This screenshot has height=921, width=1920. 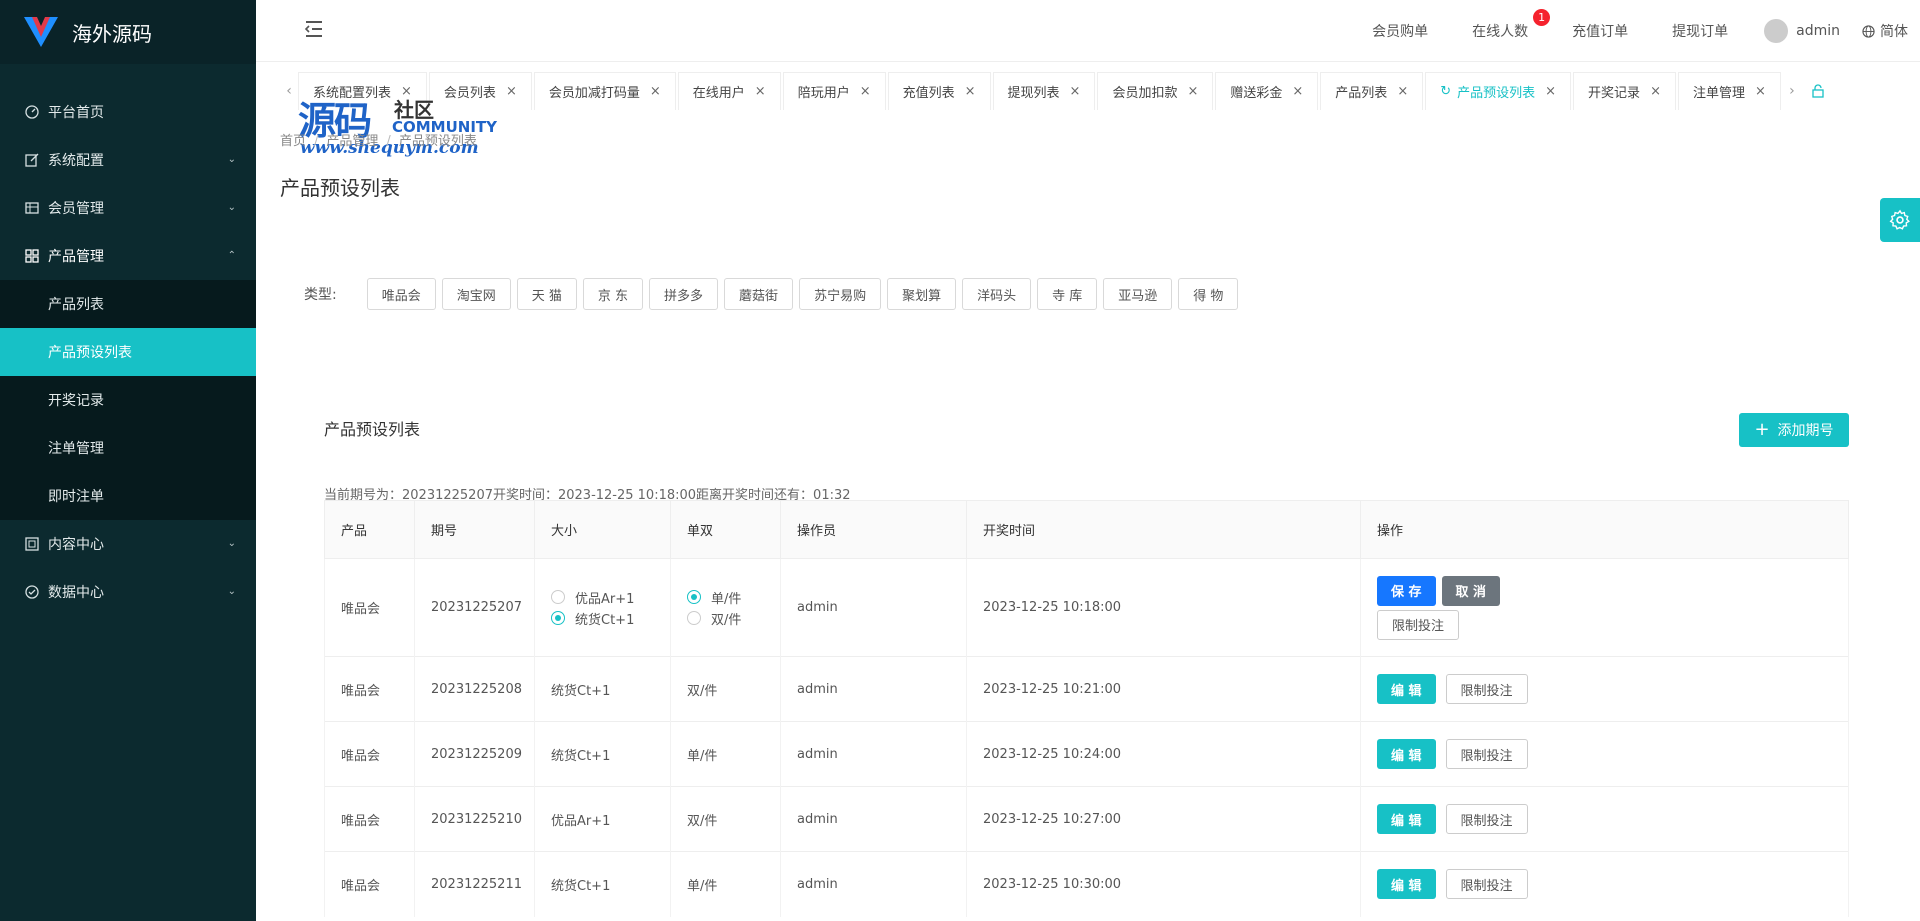 What do you see at coordinates (834, 91) in the screenshot?
I see `tab-companion-users: 陪玩用户 ×` at bounding box center [834, 91].